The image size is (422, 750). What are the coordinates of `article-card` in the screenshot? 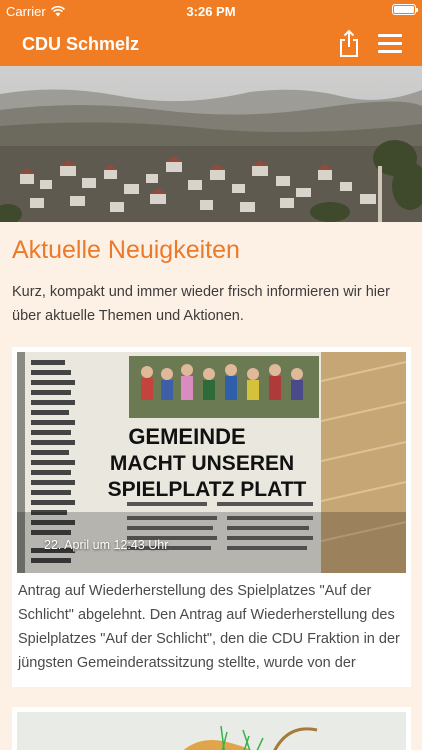 It's located at (211, 728).